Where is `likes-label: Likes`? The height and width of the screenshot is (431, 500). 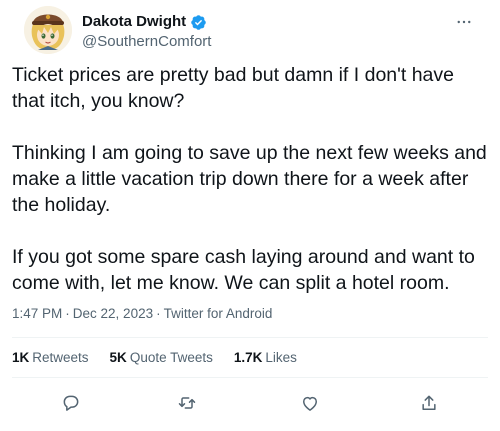 likes-label: Likes is located at coordinates (281, 357).